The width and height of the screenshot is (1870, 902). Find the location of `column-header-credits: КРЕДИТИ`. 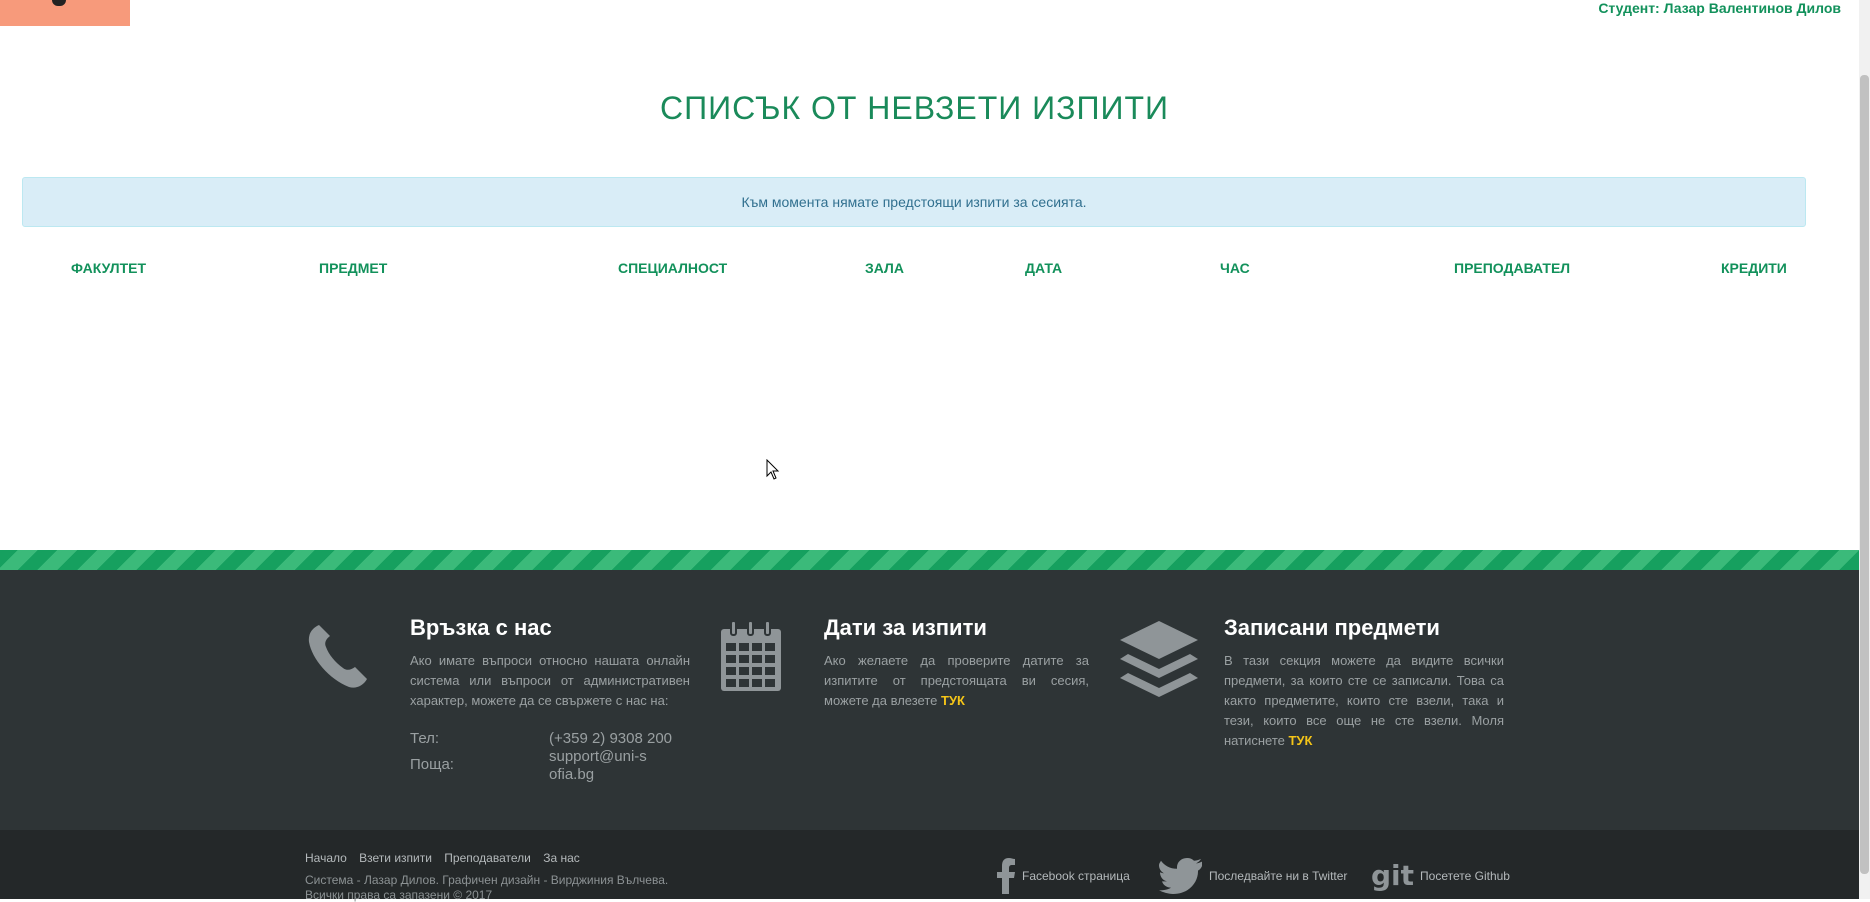

column-header-credits: КРЕДИТИ is located at coordinates (1754, 268).